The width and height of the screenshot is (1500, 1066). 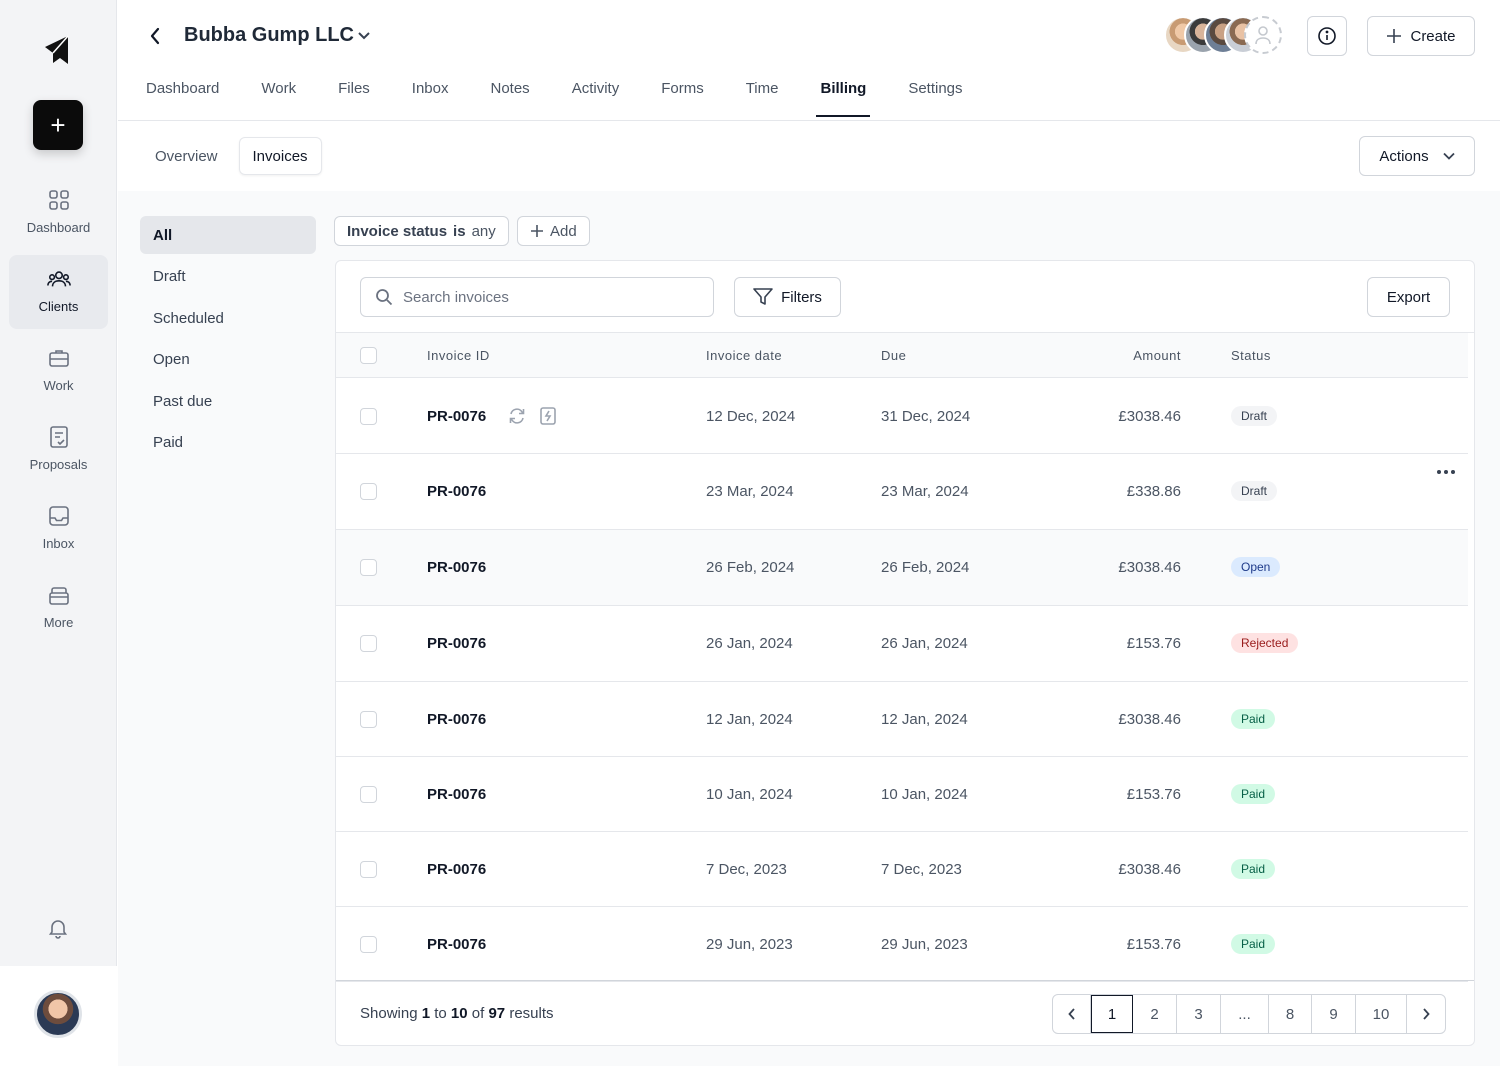 What do you see at coordinates (905, 297) in the screenshot?
I see `table-toolbar: Filters Export` at bounding box center [905, 297].